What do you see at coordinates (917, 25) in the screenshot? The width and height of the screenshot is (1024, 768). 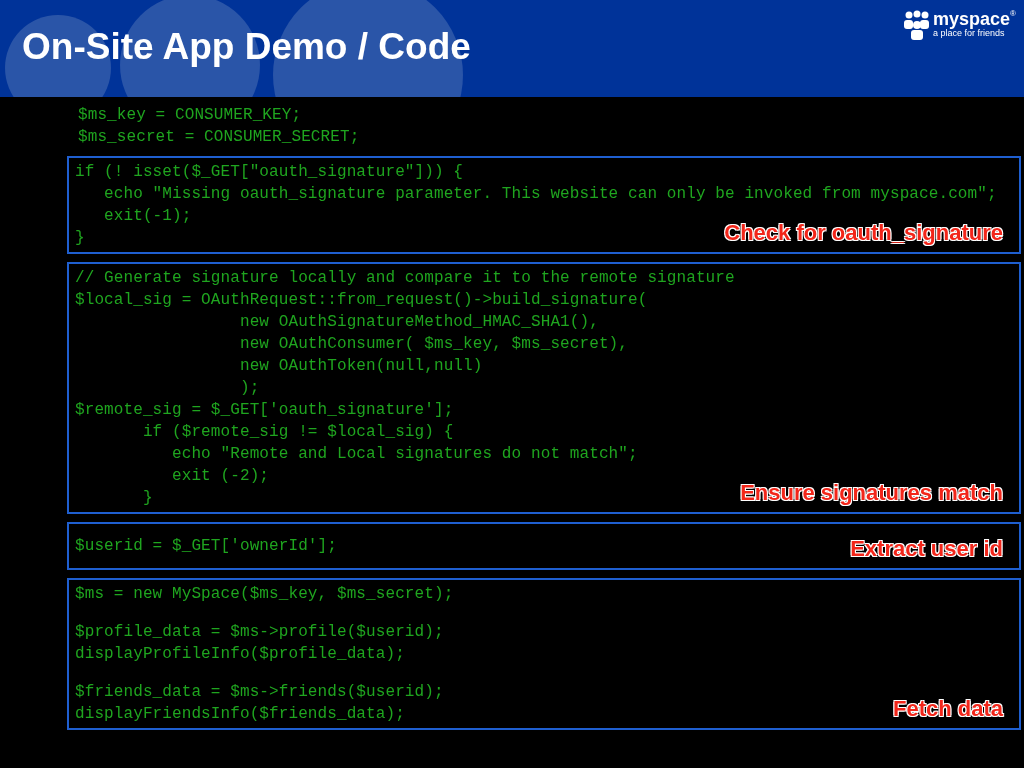 I see `people-icon` at bounding box center [917, 25].